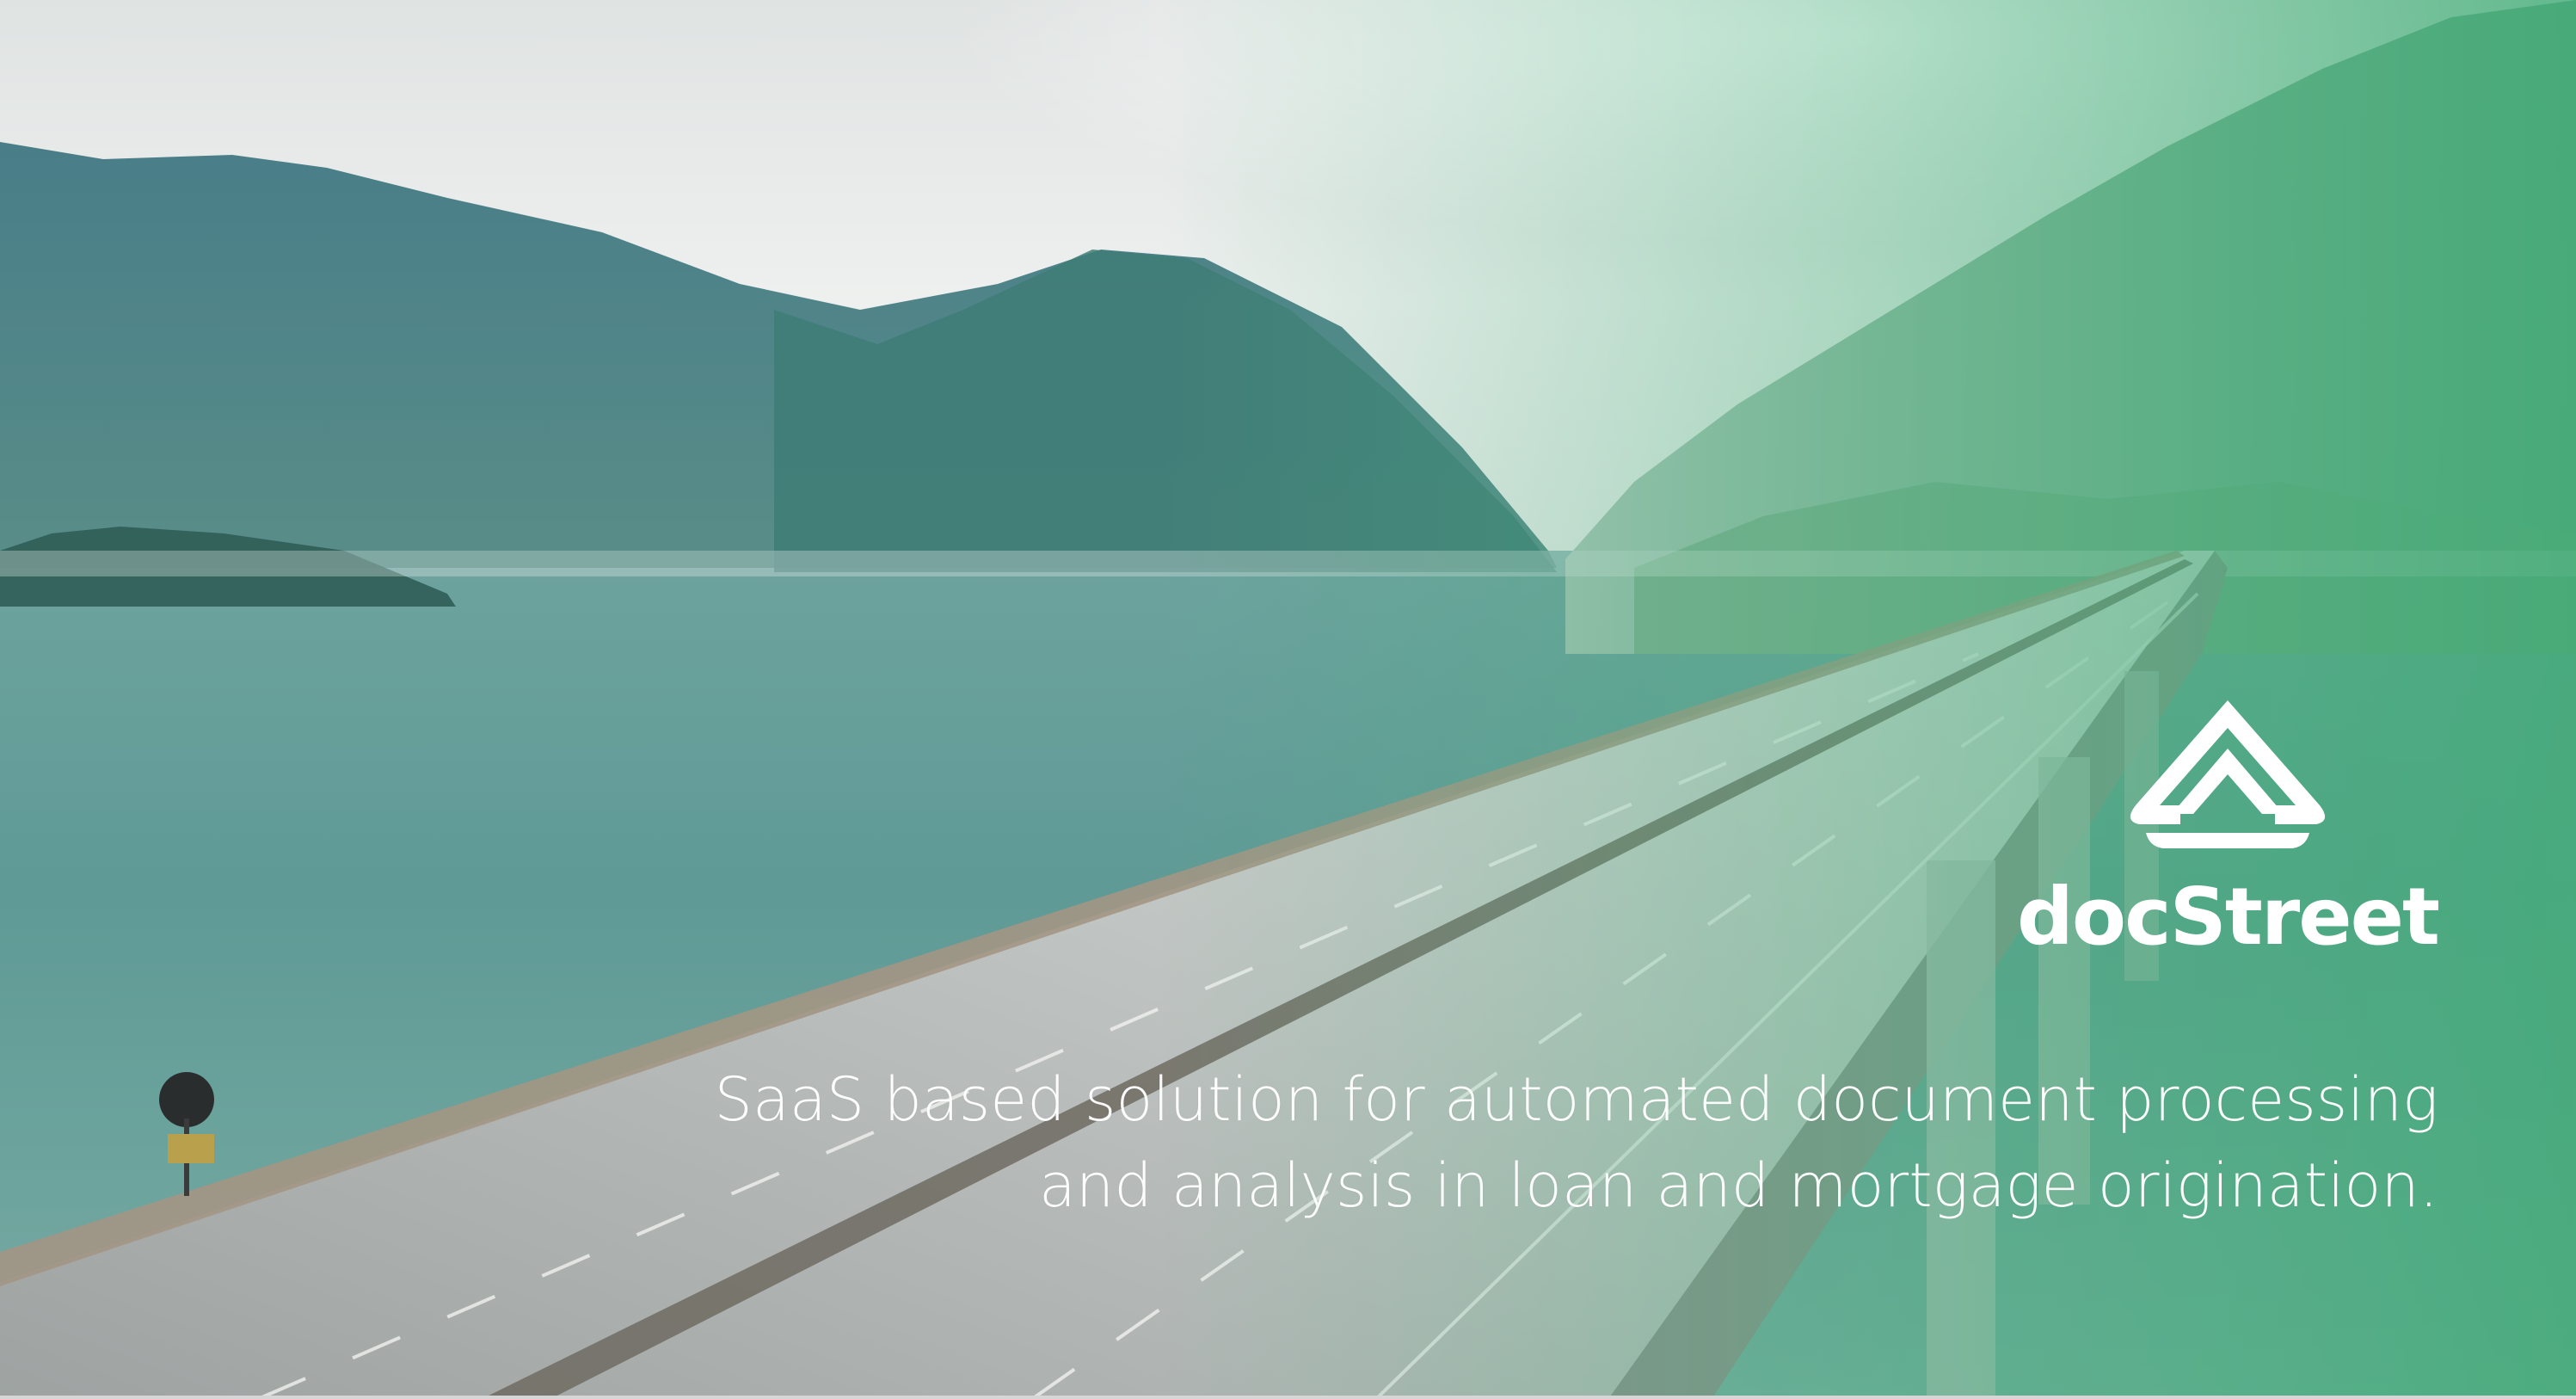  Describe the element at coordinates (2228, 774) in the screenshot. I see `docstreet-arrow-icon` at that location.